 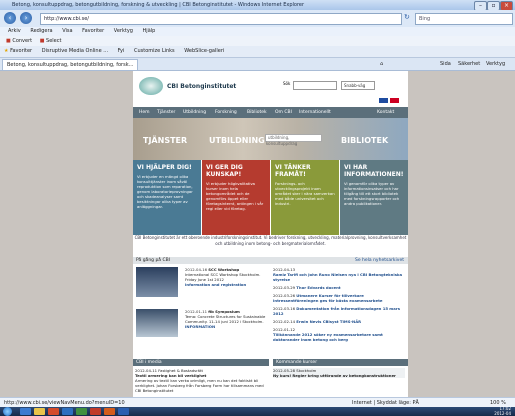 What do you see at coordinates (339, 287) in the screenshot?
I see `list-item: 2012-03-29 Thor Edvards docent` at bounding box center [339, 287].